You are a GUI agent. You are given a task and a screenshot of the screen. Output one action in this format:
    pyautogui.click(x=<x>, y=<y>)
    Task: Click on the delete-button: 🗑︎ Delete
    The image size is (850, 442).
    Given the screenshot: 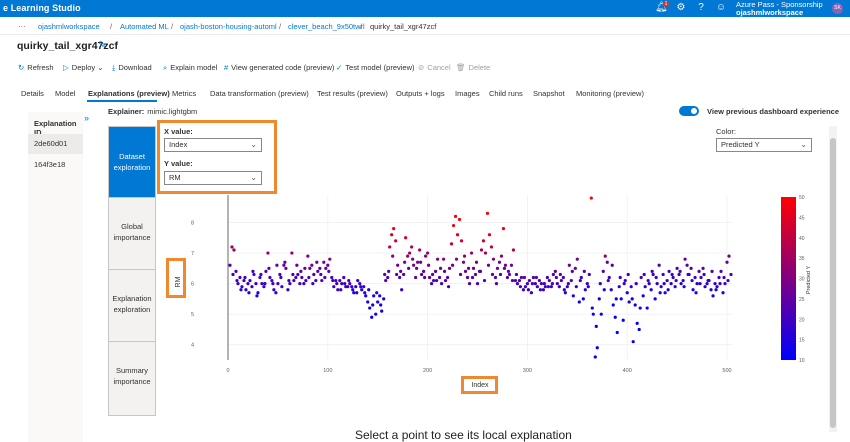 What is the action you would take?
    pyautogui.click(x=473, y=67)
    